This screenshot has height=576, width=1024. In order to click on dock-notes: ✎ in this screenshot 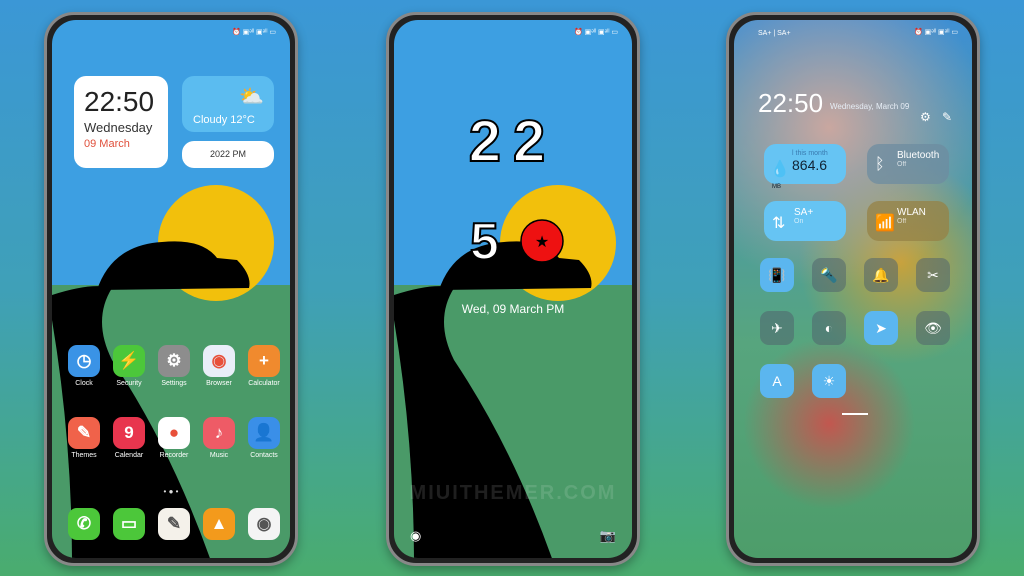, I will do `click(174, 524)`.